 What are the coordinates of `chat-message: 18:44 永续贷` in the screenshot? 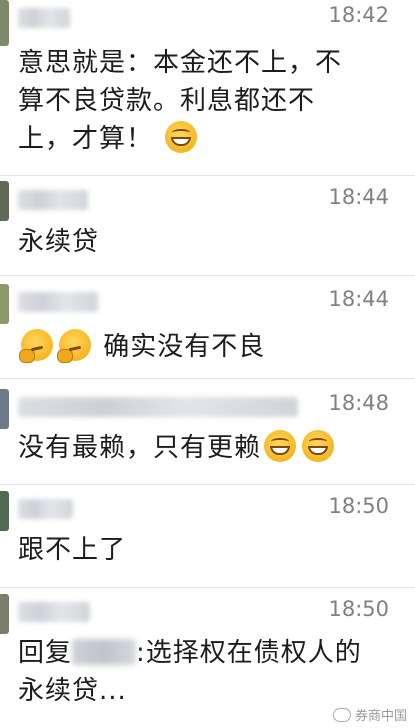 It's located at (207, 220).